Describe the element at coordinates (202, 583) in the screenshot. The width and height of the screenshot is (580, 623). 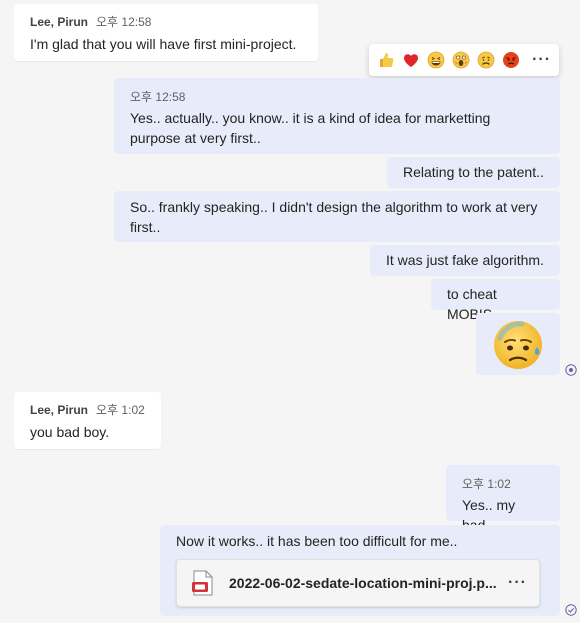
I see `pdf-file-icon` at that location.